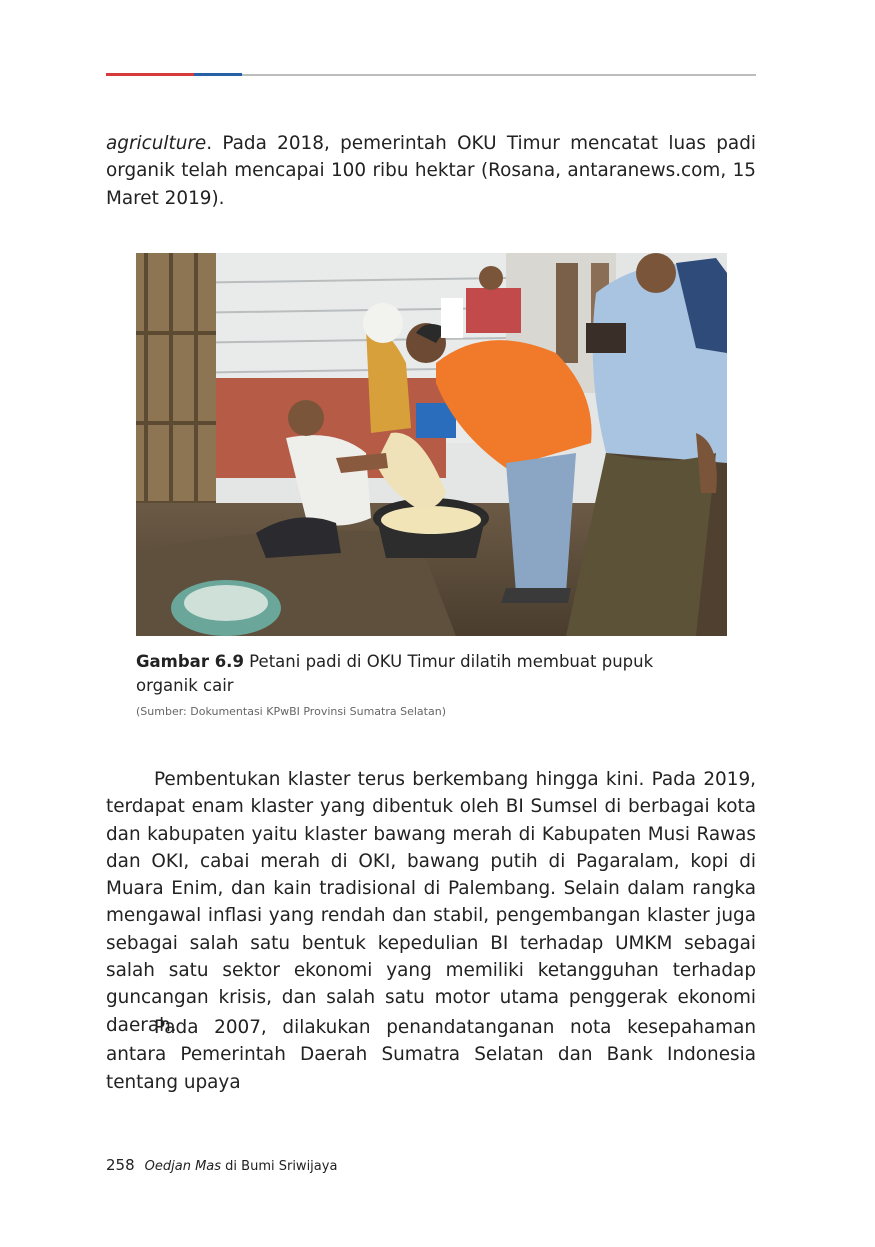 This screenshot has width=875, height=1247. I want to click on footer-title-rest: di Bumi Sriwijaya, so click(279, 1166).